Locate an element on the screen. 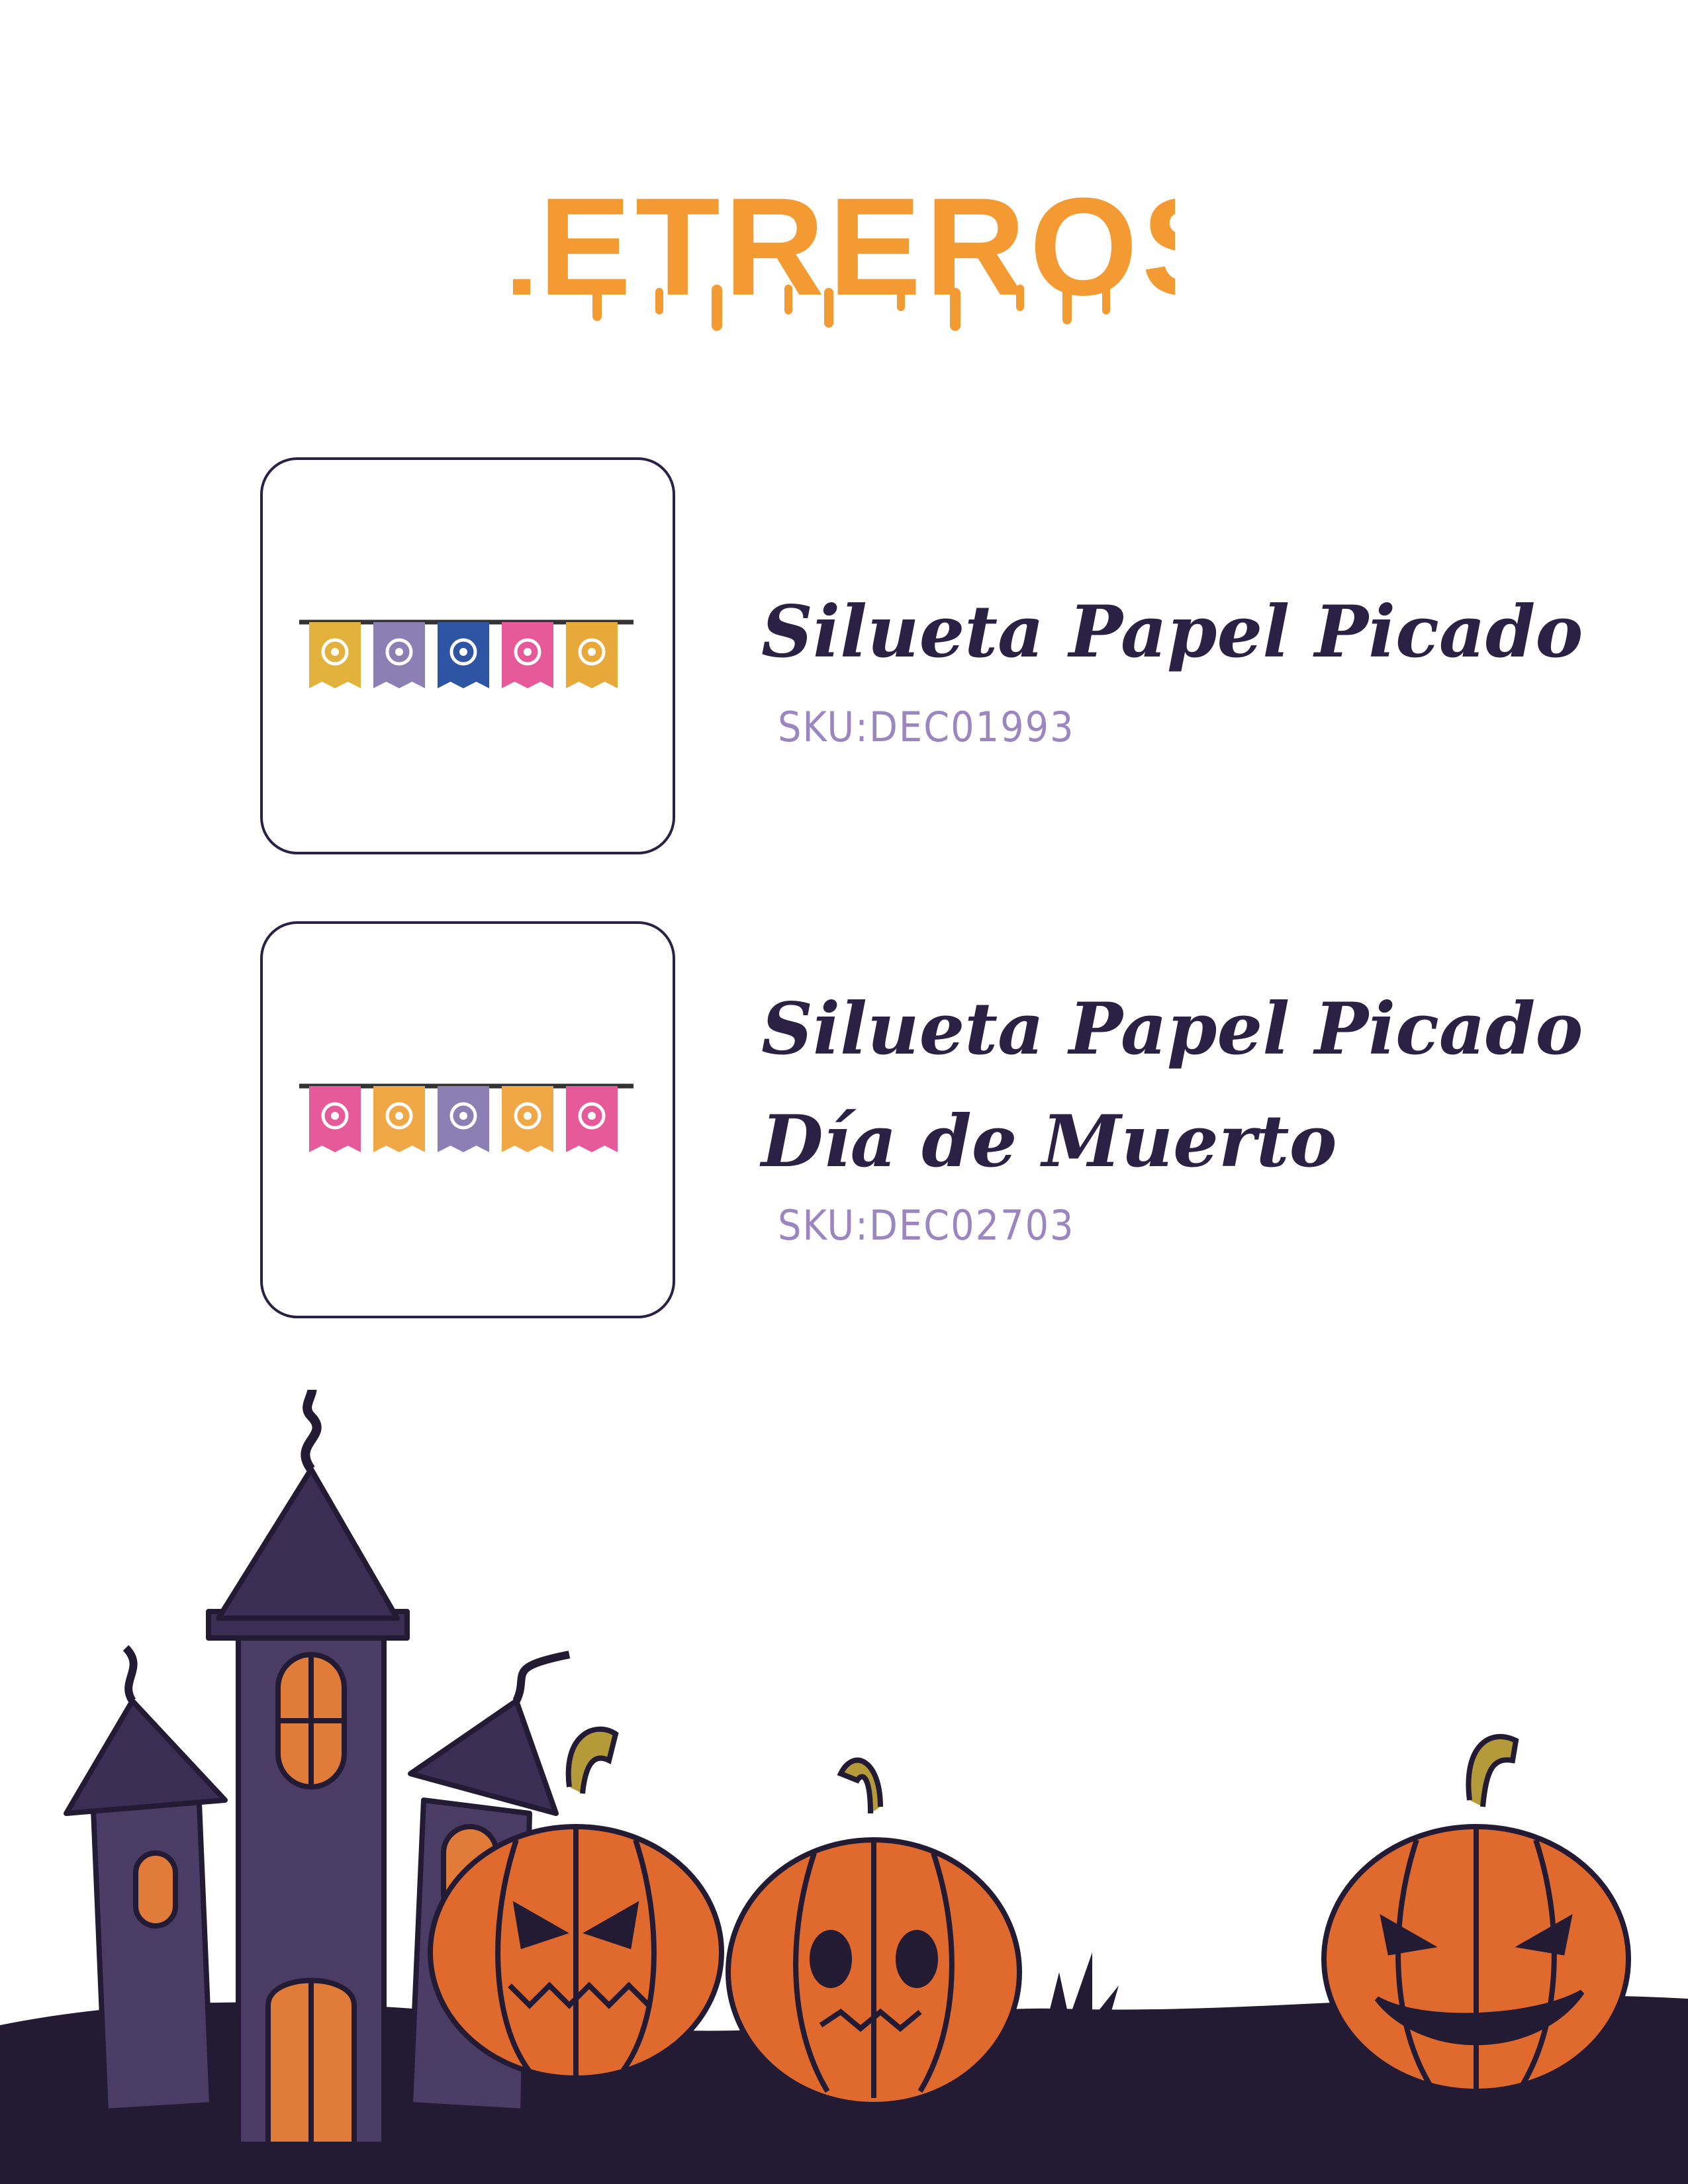 This screenshot has height=2184, width=1688. product-name-2-line-2: Día de Muerto is located at coordinates (1049, 1141).